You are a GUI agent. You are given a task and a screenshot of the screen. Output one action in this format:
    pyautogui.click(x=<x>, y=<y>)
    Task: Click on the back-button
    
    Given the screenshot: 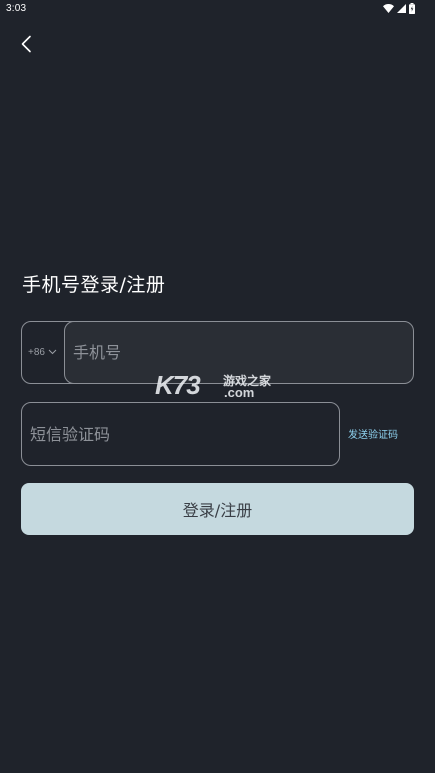 What is the action you would take?
    pyautogui.click(x=28, y=44)
    